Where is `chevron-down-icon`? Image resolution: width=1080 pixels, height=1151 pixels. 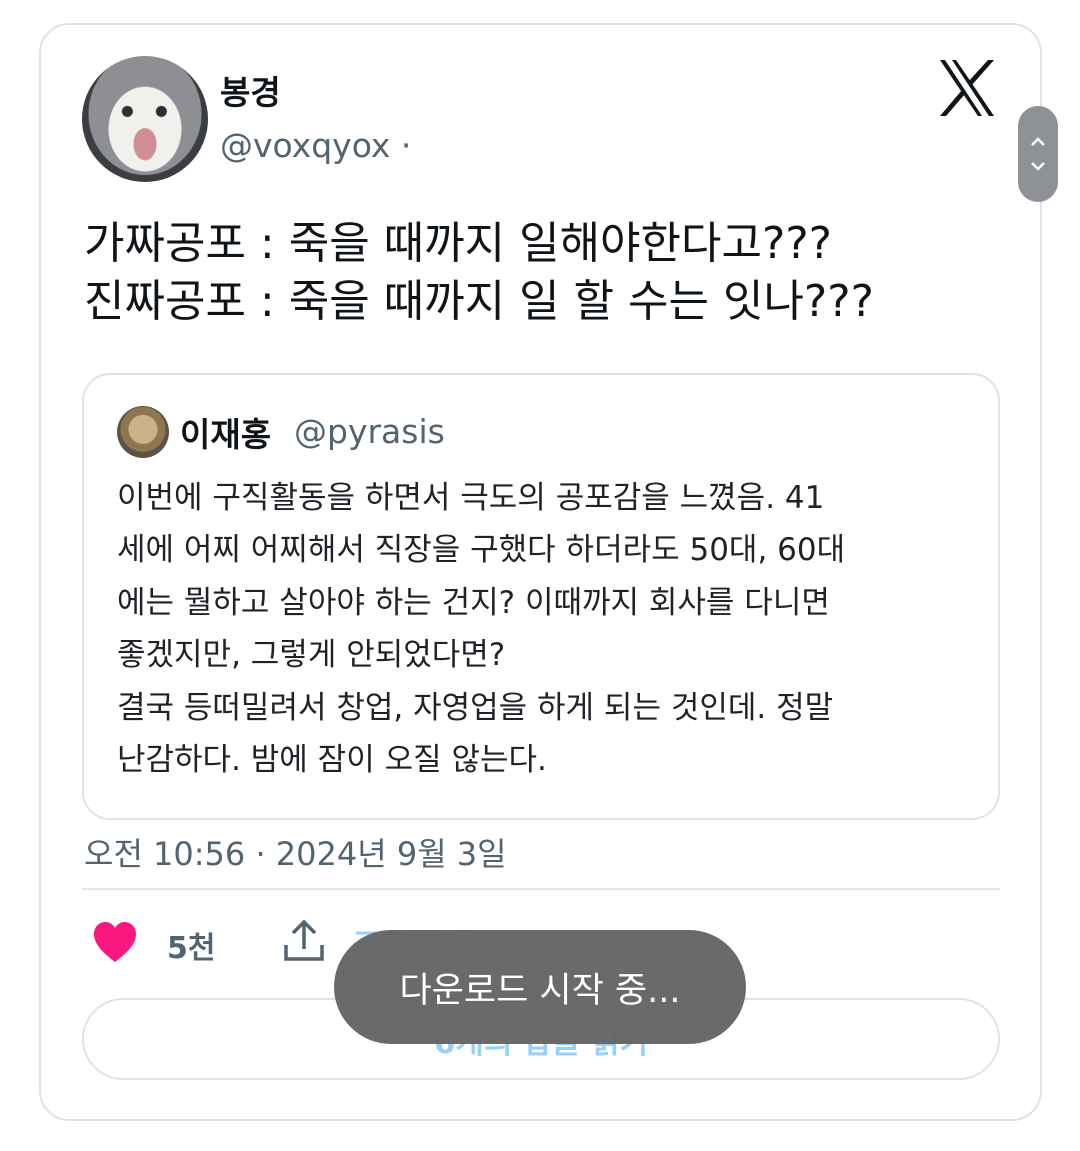 chevron-down-icon is located at coordinates (1038, 166).